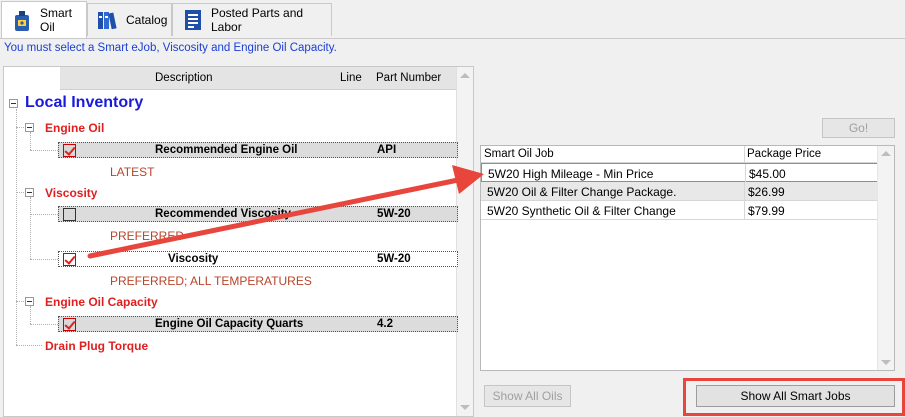 The image size is (905, 417). What do you see at coordinates (258, 259) in the screenshot?
I see `row-viscosity: Viscosity 5W-20` at bounding box center [258, 259].